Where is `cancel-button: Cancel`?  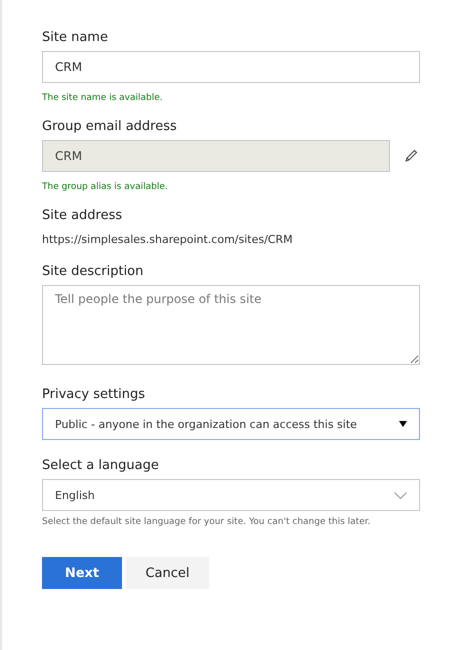 cancel-button: Cancel is located at coordinates (167, 573).